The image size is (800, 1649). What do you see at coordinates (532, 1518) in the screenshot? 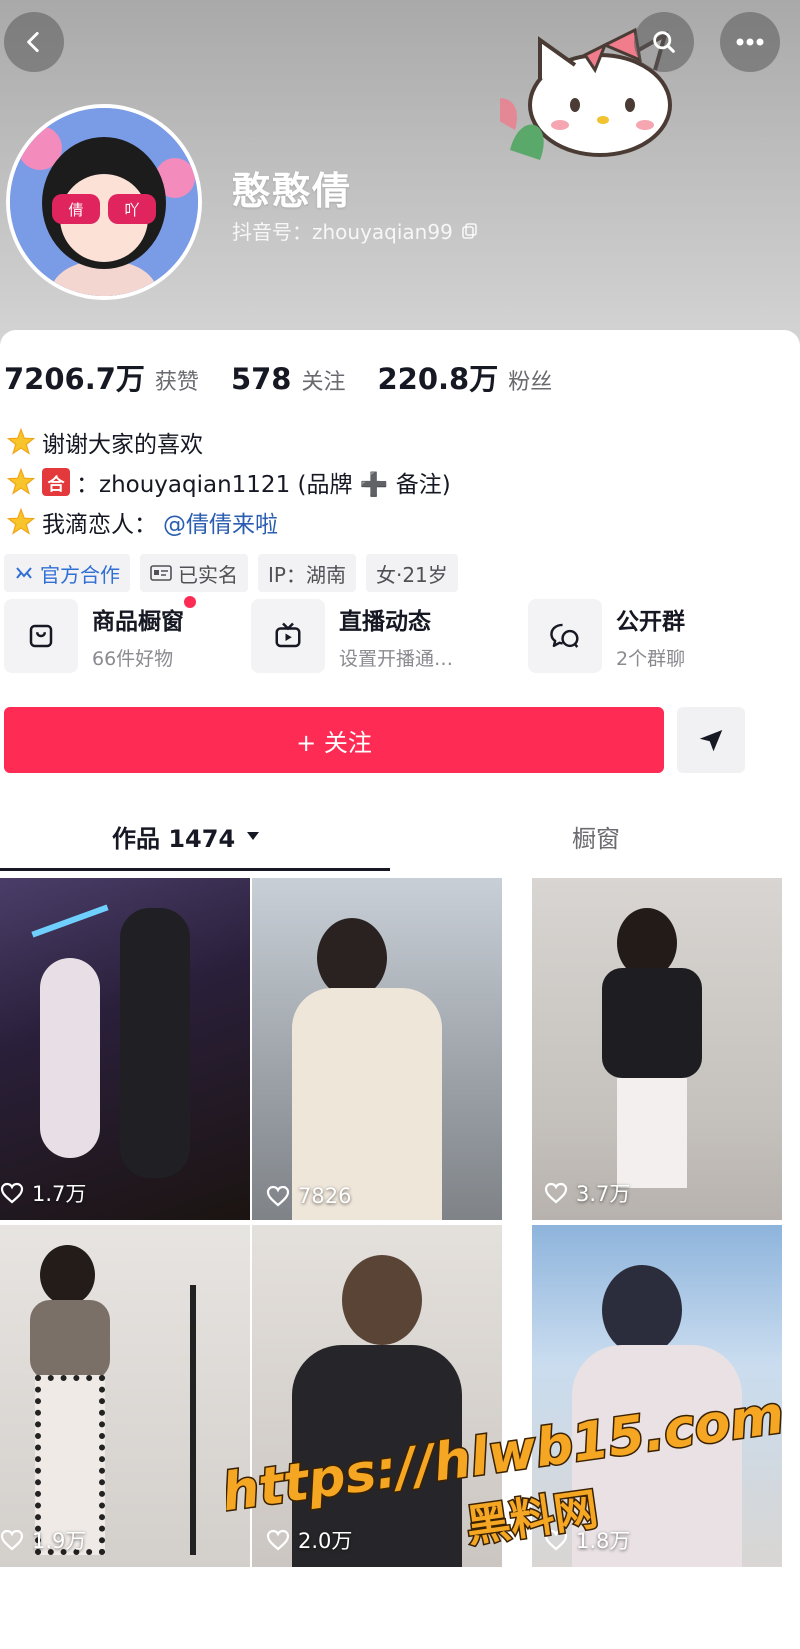
I see `watermark-site-name: 黑料网` at bounding box center [532, 1518].